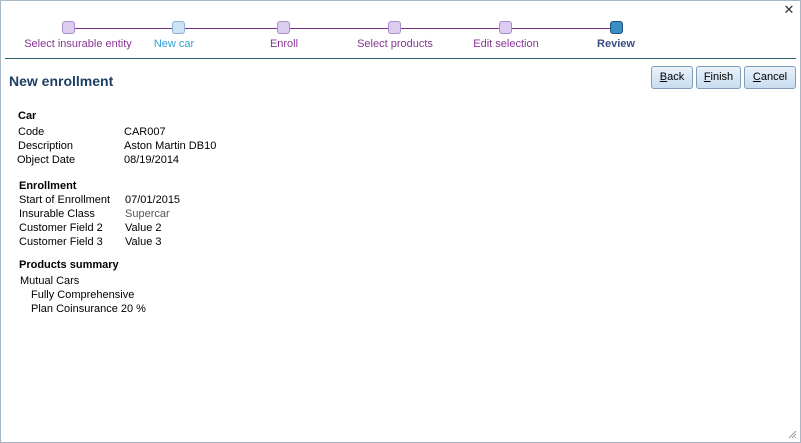  I want to click on step-dot-review, so click(616, 27).